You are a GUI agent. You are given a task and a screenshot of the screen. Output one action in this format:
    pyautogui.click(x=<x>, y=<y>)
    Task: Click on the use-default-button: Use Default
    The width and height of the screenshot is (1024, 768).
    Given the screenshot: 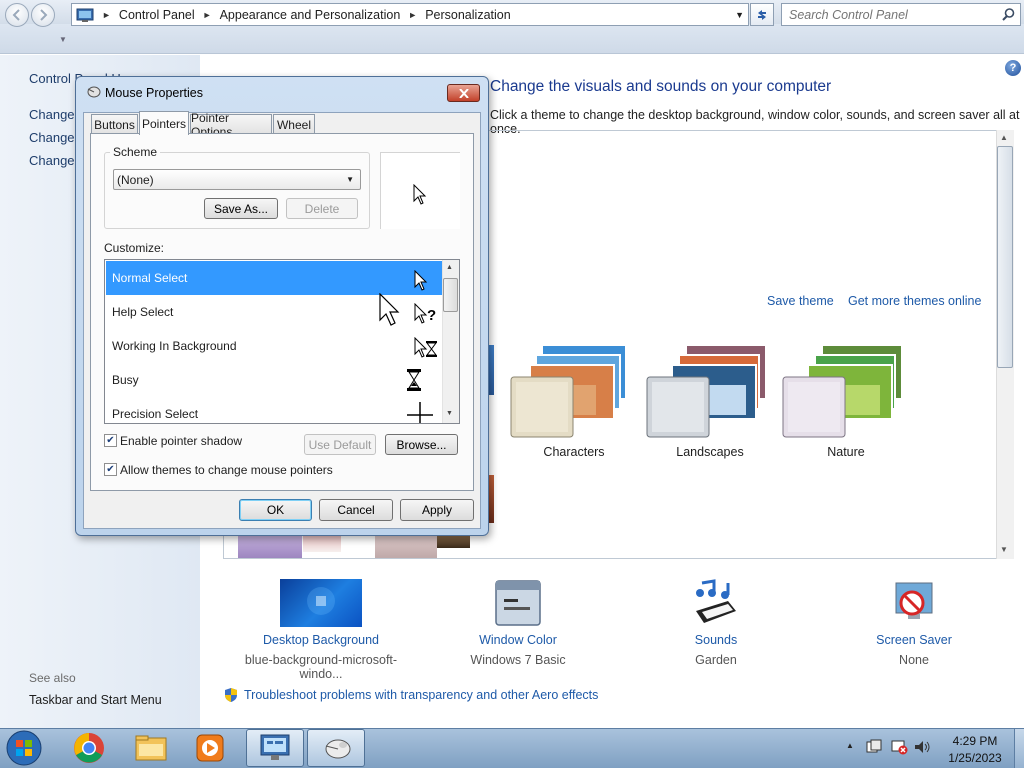 What is the action you would take?
    pyautogui.click(x=340, y=444)
    